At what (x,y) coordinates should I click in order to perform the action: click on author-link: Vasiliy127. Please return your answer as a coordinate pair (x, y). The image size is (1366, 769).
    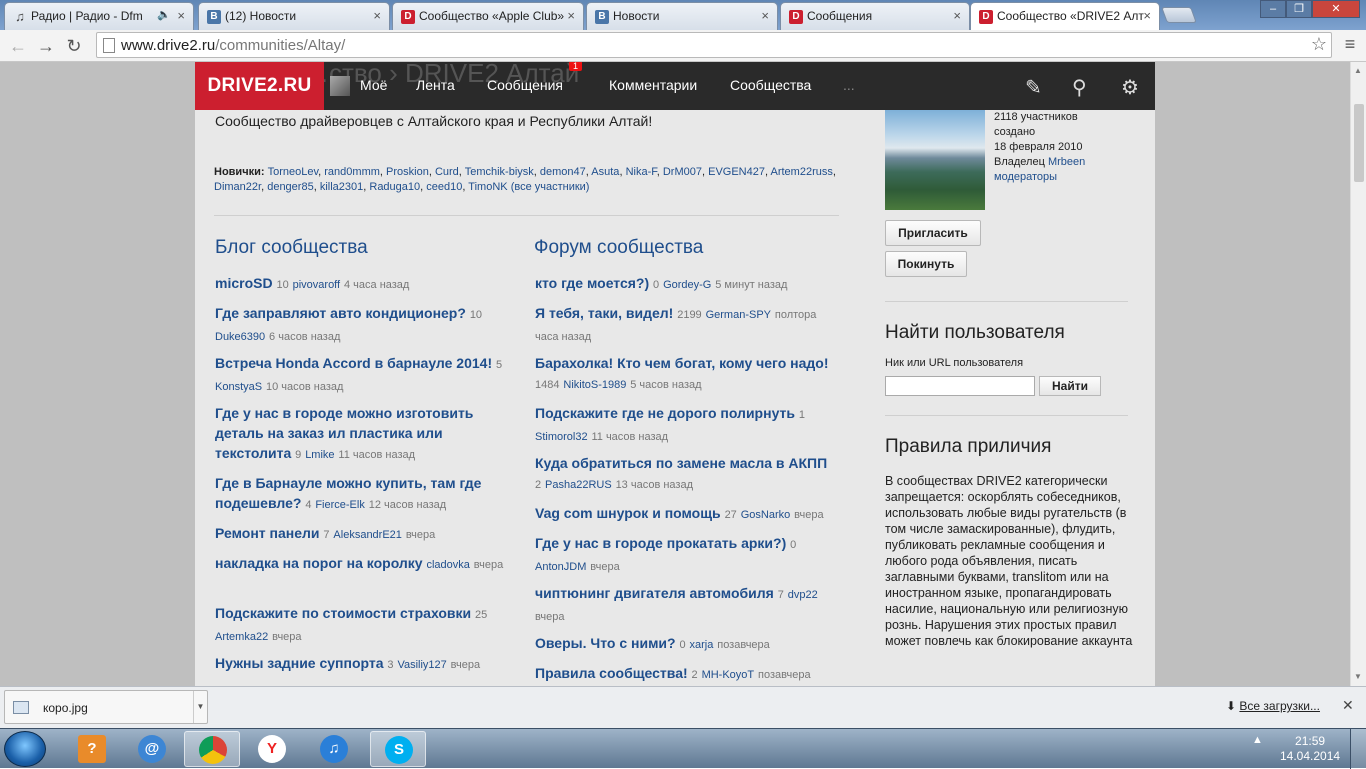
    Looking at the image, I should click on (421, 665).